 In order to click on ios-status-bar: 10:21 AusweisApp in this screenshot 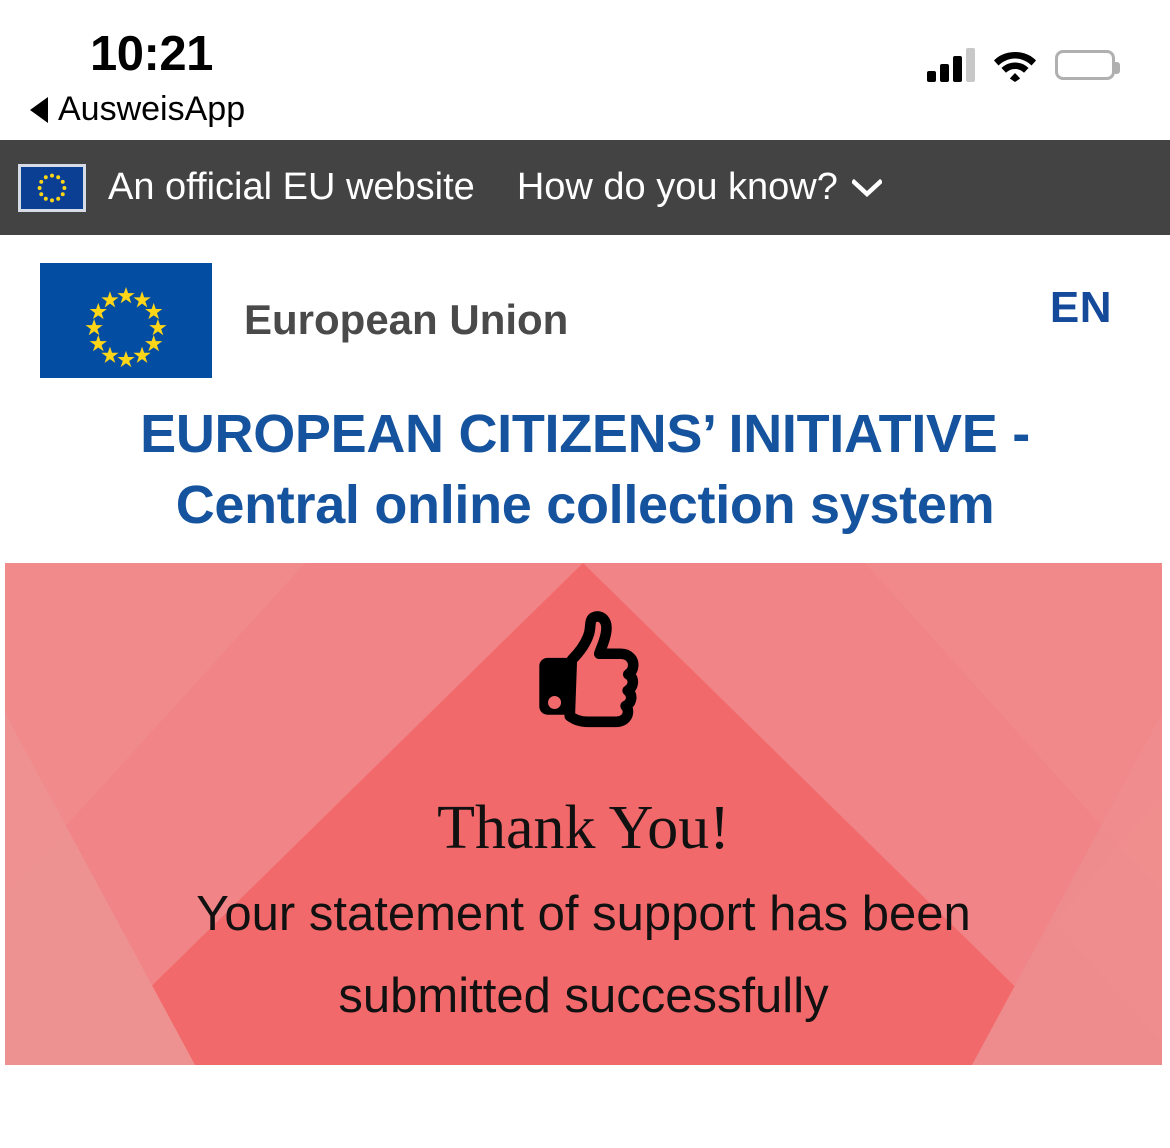, I will do `click(585, 70)`.